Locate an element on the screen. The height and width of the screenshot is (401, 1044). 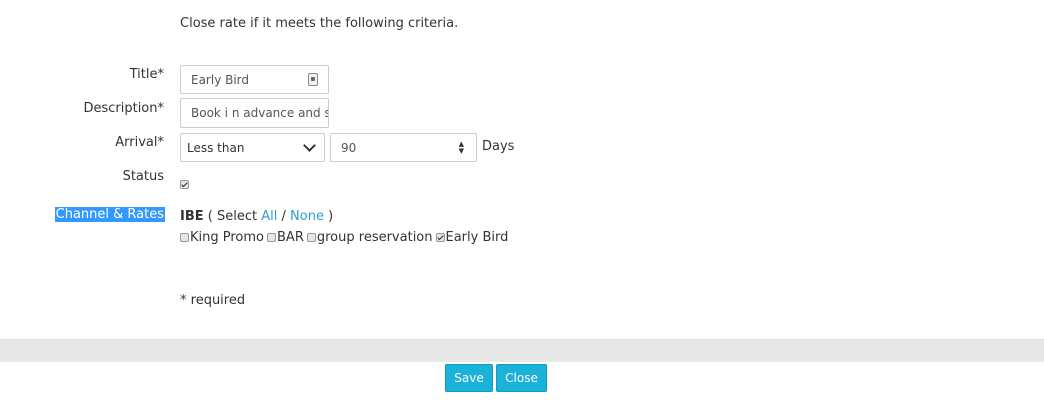
arrival-label: Arrival* is located at coordinates (139, 142).